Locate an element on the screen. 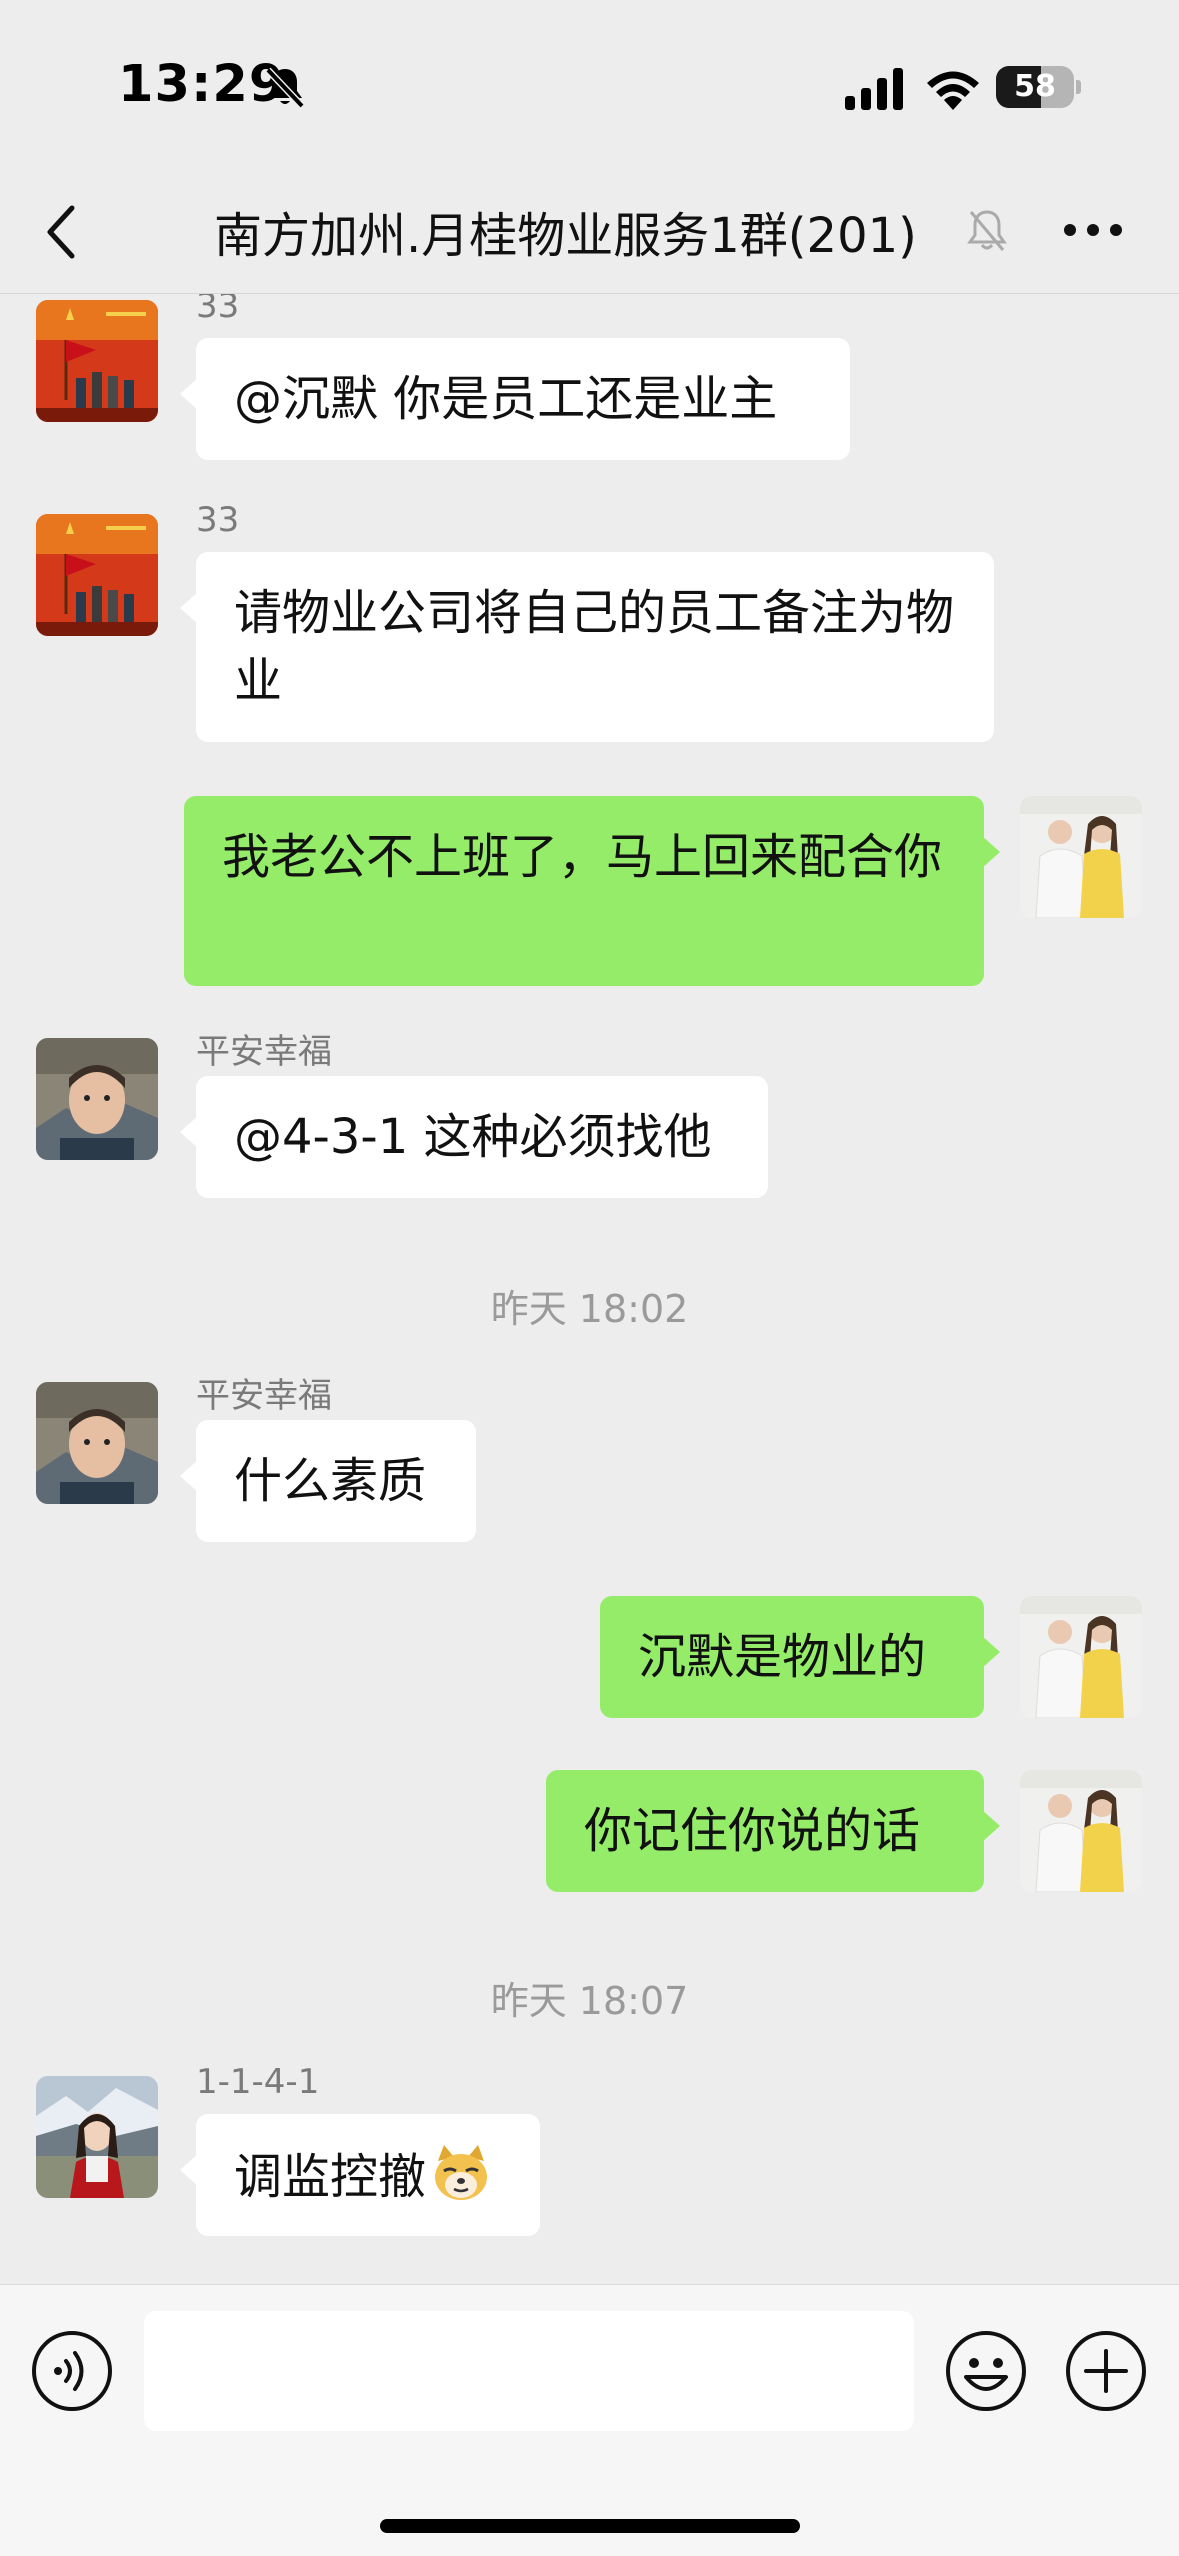 The image size is (1179, 2556). cellular-signal-icon is located at coordinates (874, 89).